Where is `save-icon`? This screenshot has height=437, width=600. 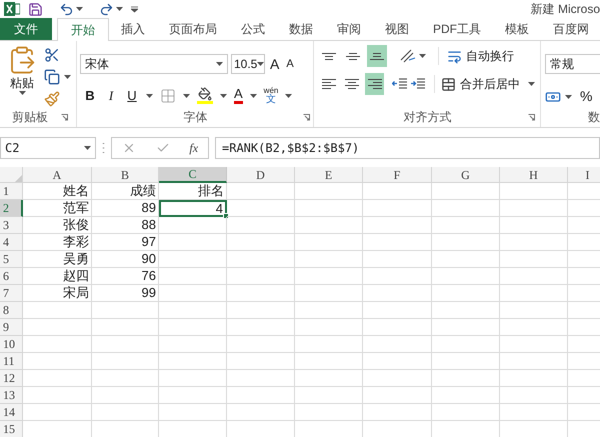
save-icon is located at coordinates (35, 9).